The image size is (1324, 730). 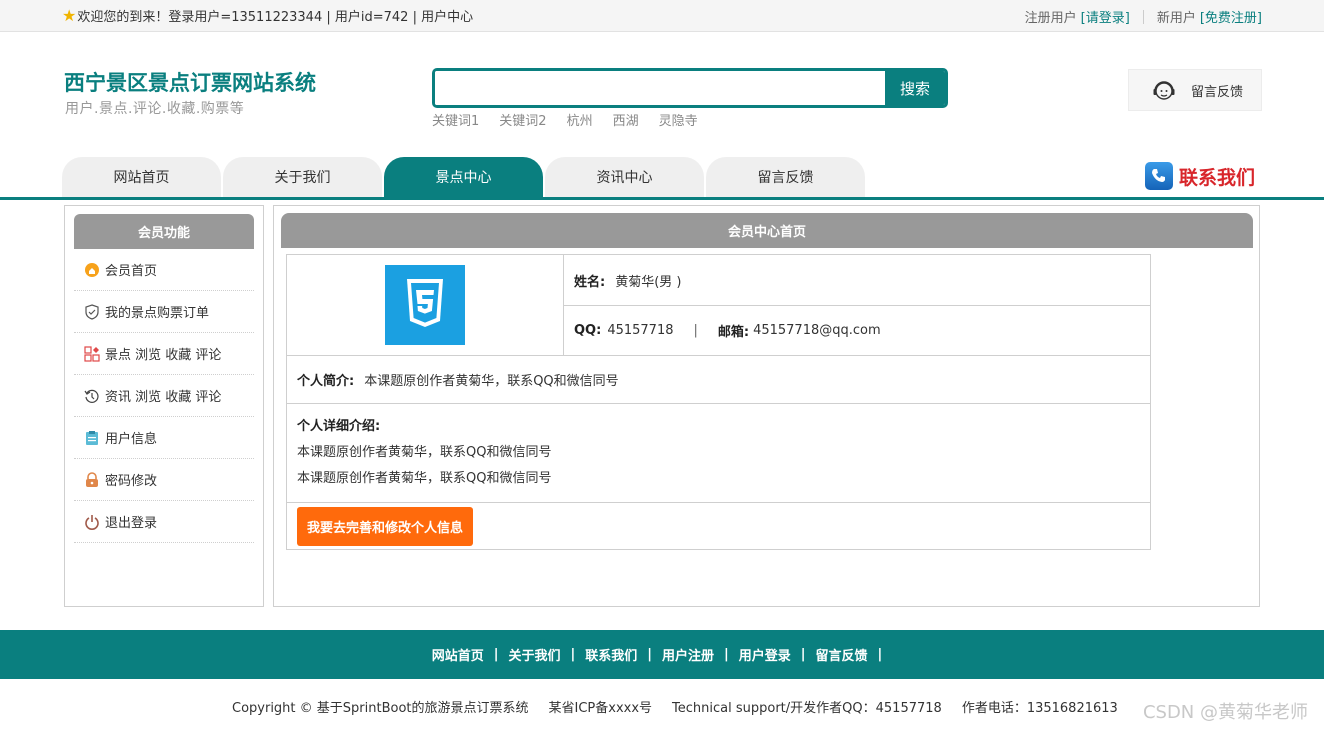 I want to click on clipboard-icon, so click(x=92, y=438).